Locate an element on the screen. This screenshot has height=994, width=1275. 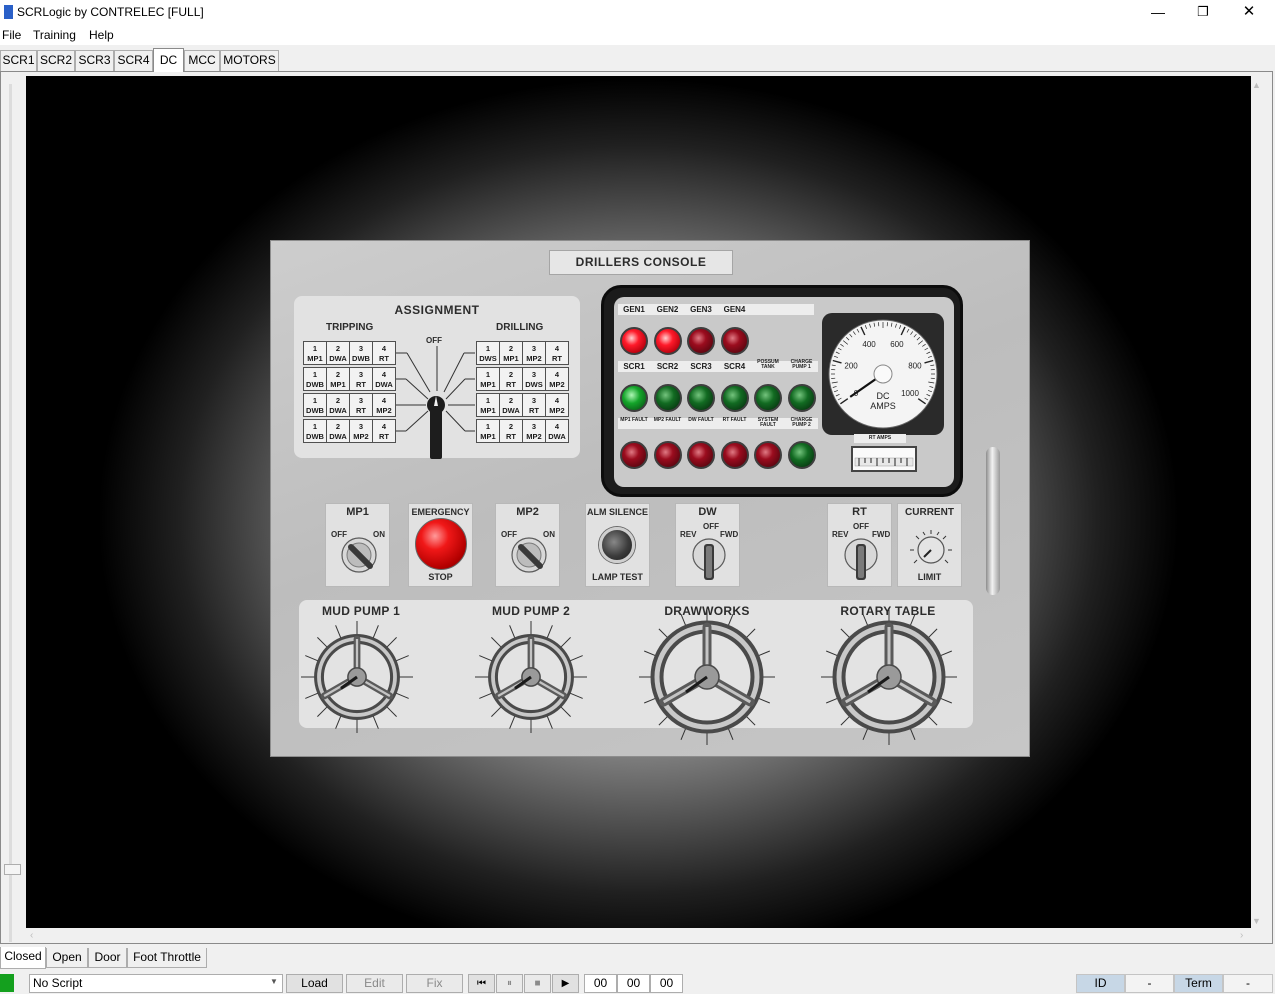
drilling-row: 1 MP1 2 DWA 3 RT 4 MP2 is located at coordinates (522, 405).